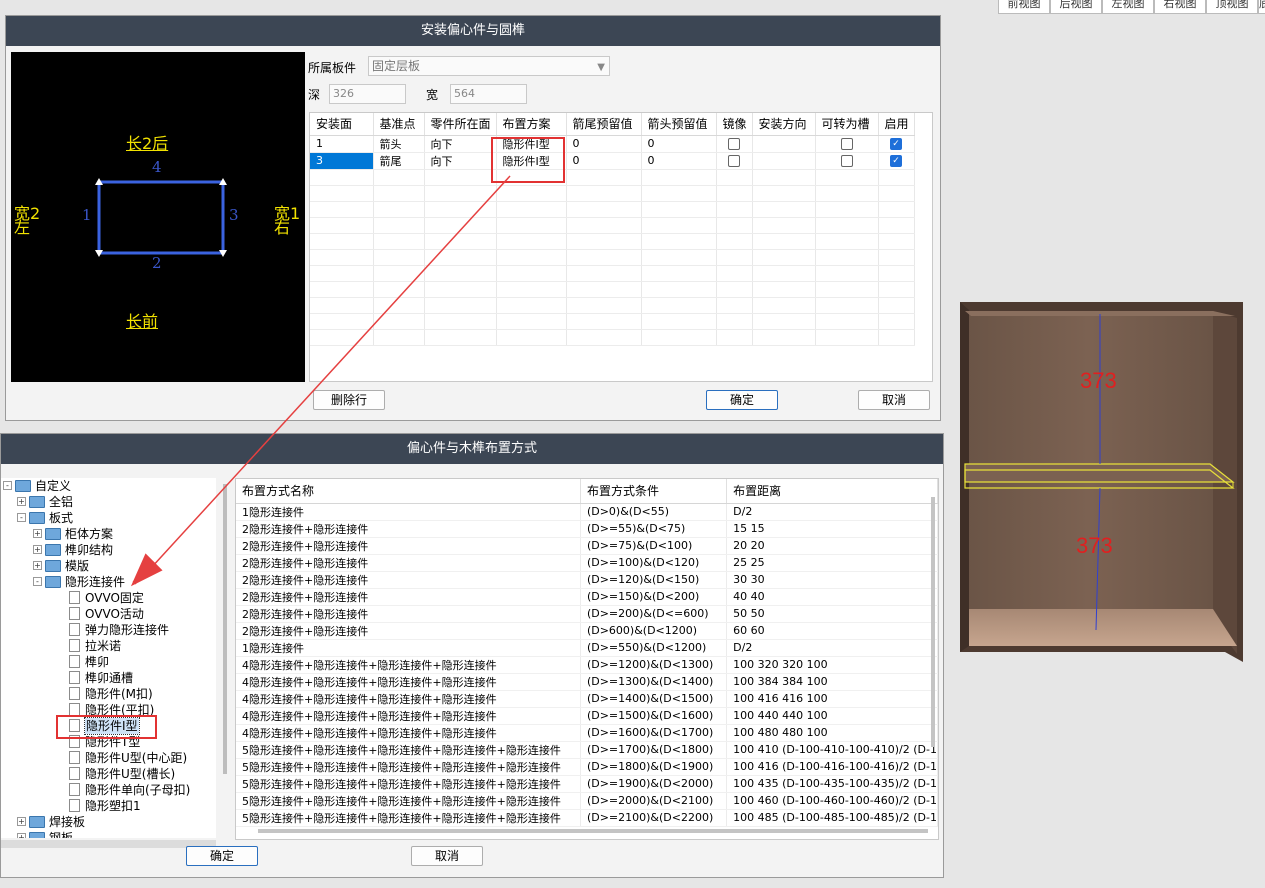 This screenshot has height=888, width=1265. What do you see at coordinates (1100, 483) in the screenshot?
I see `cabinet-3d-view: 373 373` at bounding box center [1100, 483].